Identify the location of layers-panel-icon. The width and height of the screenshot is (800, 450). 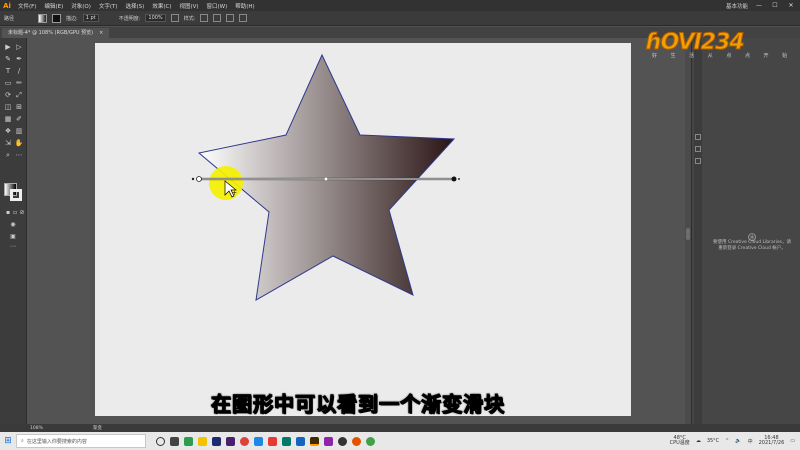
(698, 149).